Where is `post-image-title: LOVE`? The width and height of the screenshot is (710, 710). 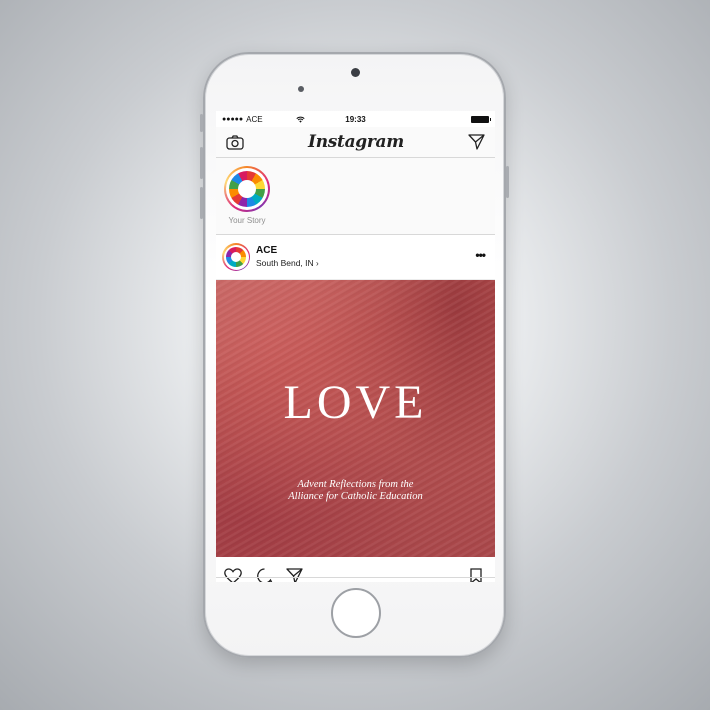 post-image-title: LOVE is located at coordinates (355, 402).